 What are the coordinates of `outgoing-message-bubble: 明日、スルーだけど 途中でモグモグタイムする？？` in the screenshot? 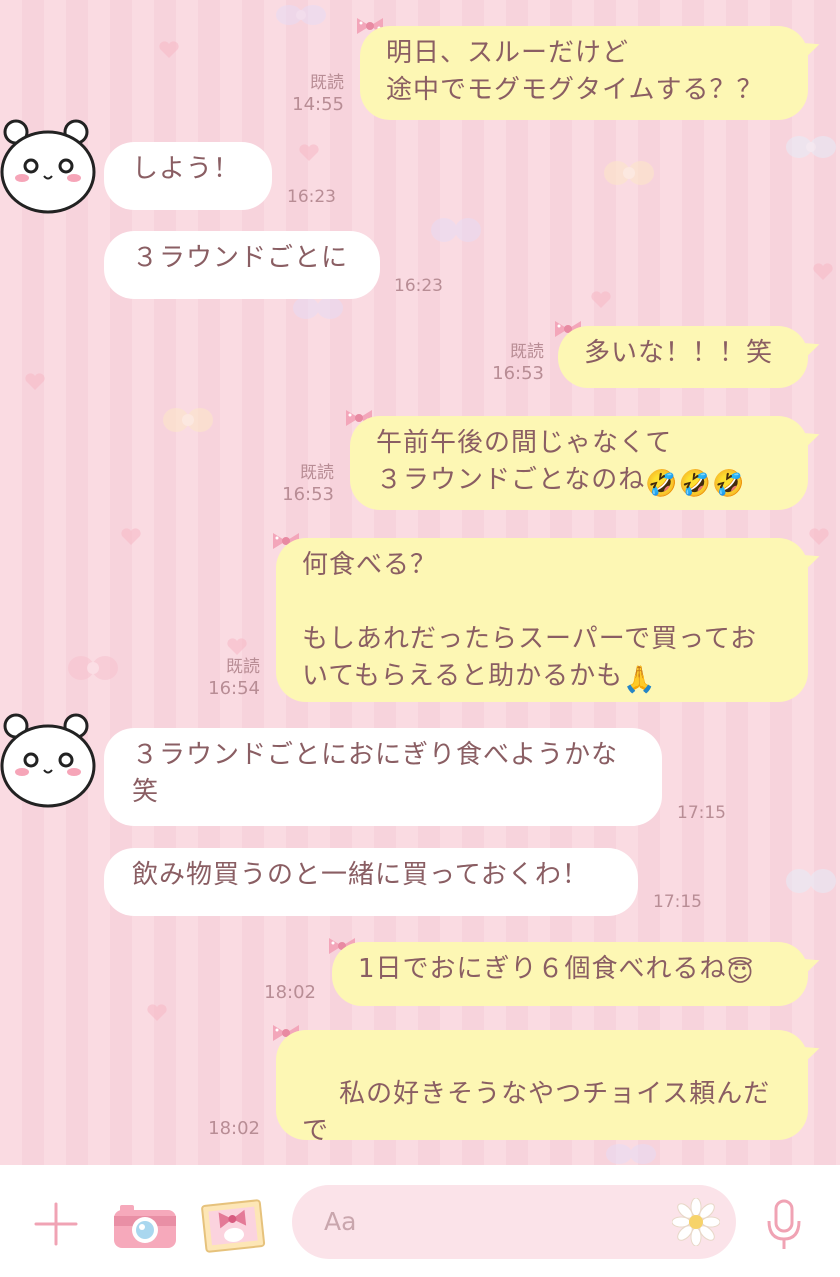 It's located at (584, 73).